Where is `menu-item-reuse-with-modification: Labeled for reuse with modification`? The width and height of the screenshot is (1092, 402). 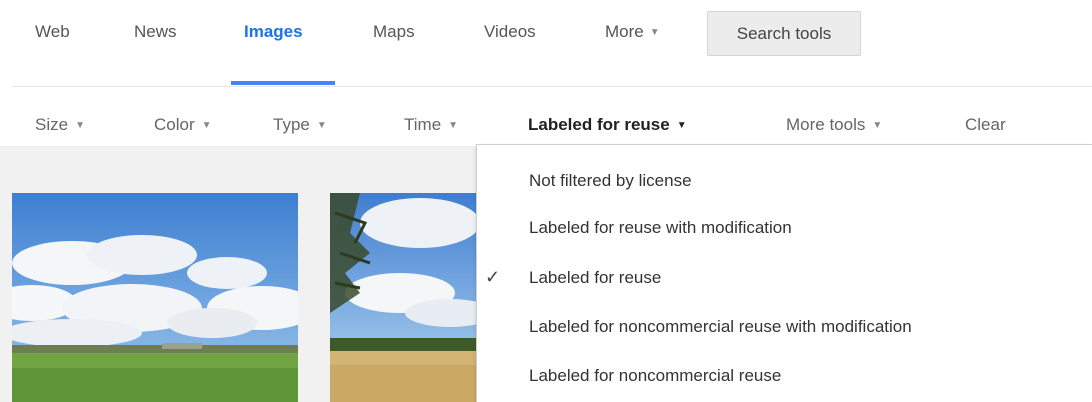
menu-item-reuse-with-modification: Labeled for reuse with modification is located at coordinates (660, 228).